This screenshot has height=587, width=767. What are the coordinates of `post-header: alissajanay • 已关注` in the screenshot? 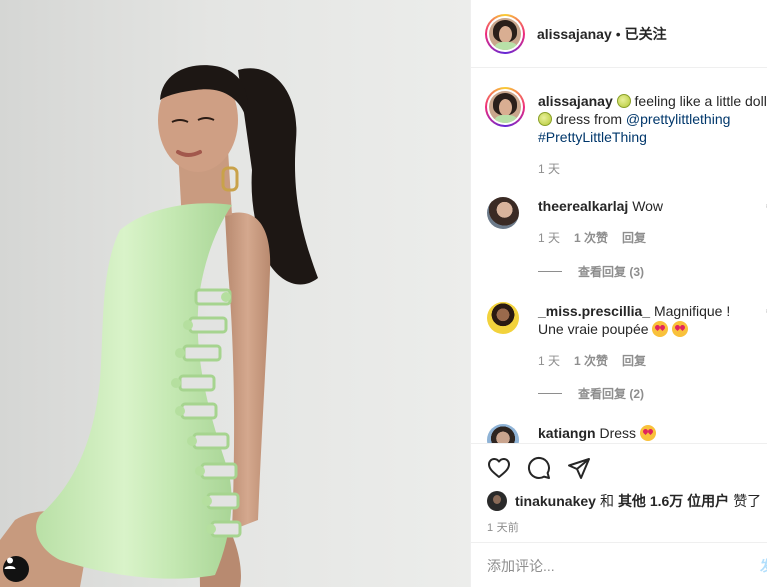 It's located at (619, 34).